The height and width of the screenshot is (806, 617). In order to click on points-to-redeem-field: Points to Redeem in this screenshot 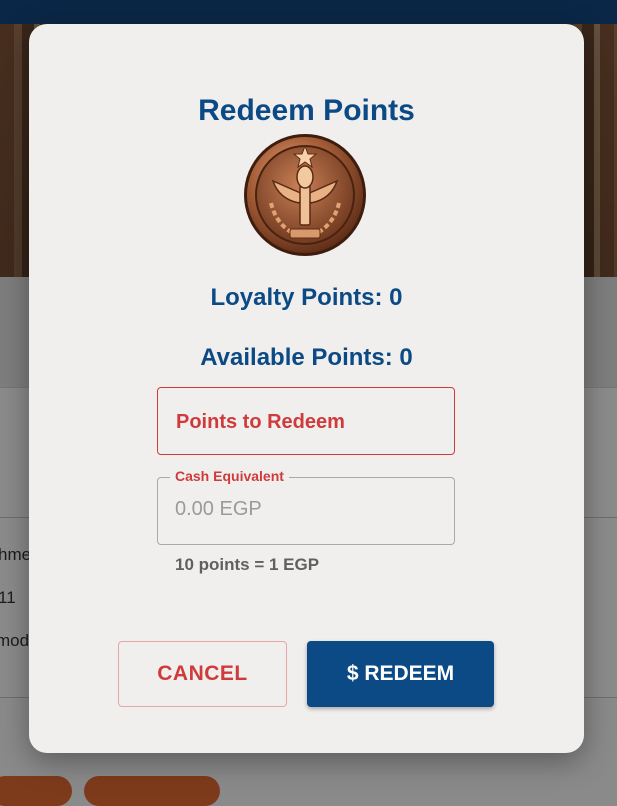, I will do `click(306, 421)`.